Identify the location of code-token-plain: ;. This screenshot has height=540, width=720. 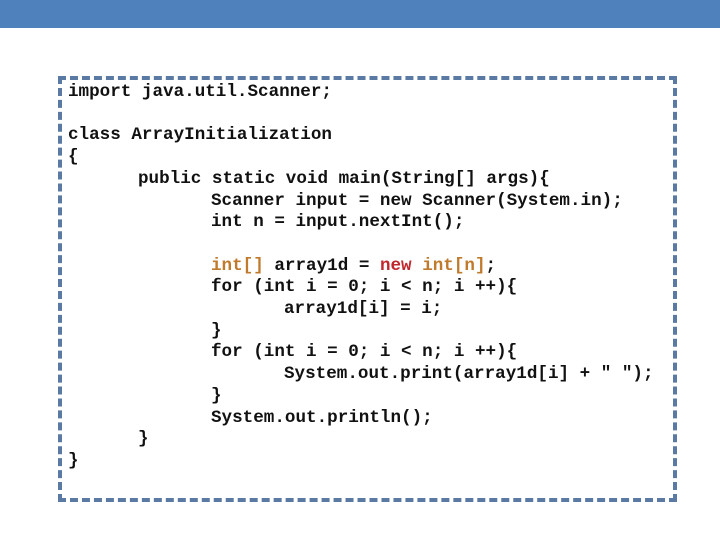
(491, 265).